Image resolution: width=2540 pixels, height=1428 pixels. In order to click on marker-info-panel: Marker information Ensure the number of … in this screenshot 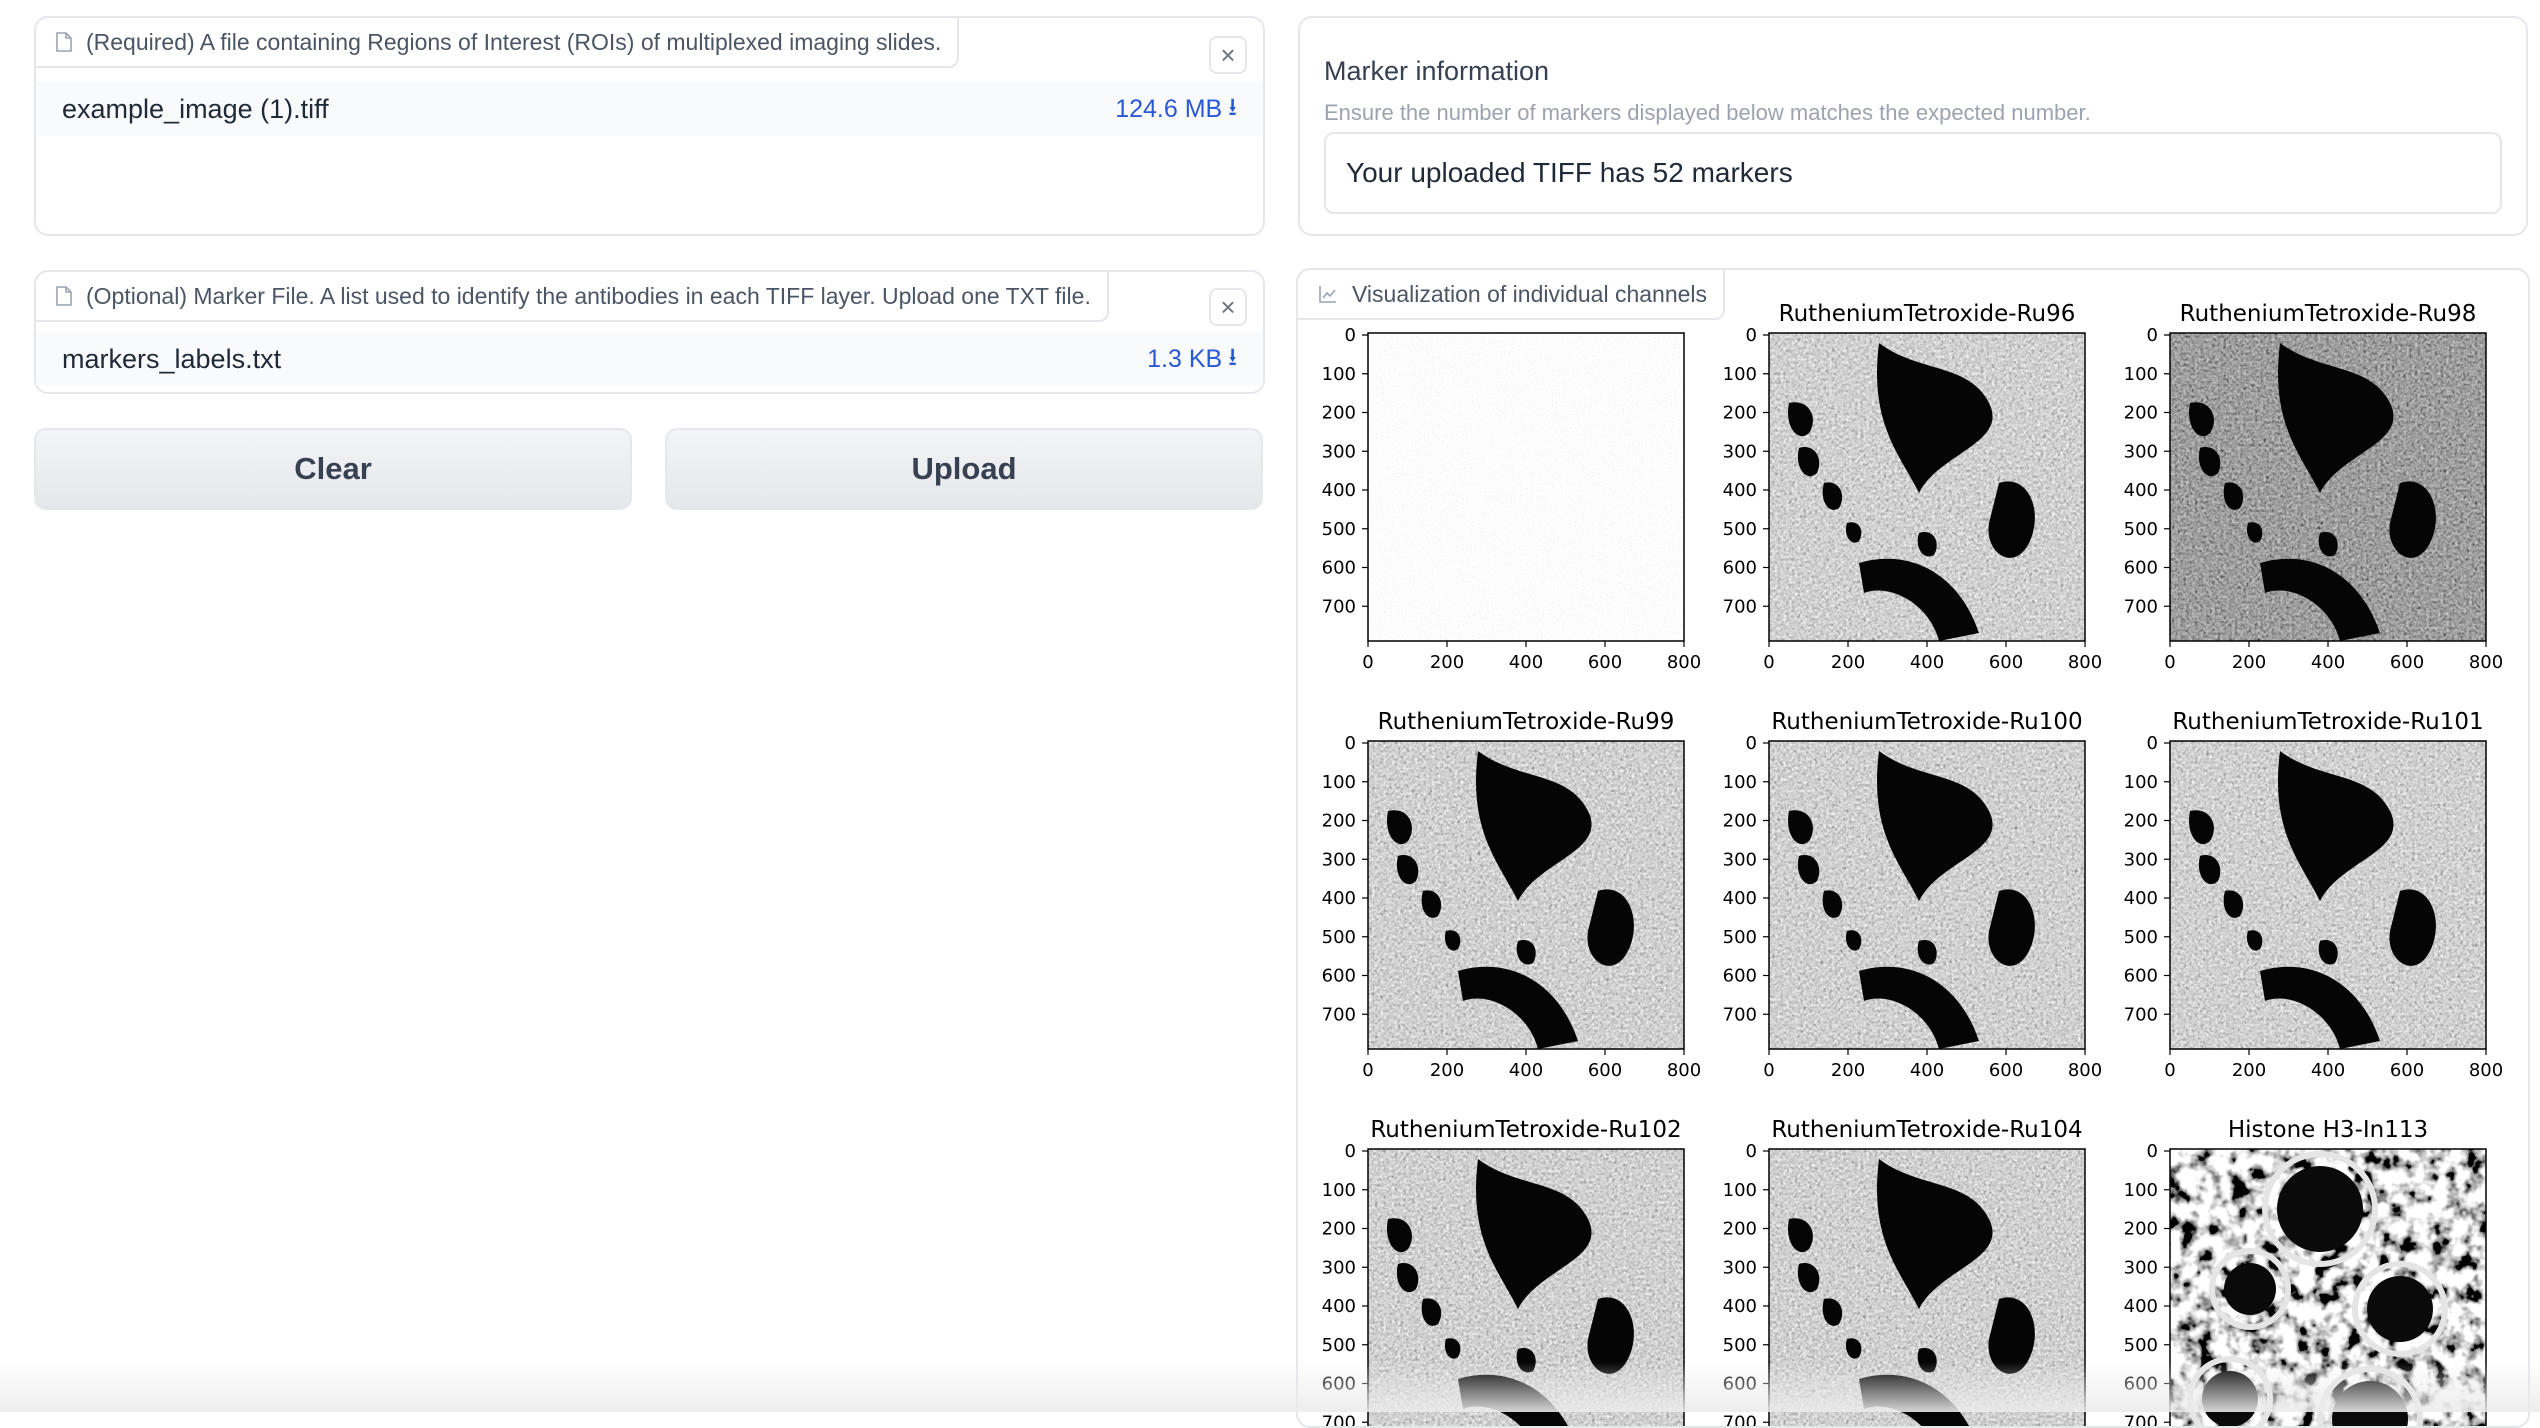, I will do `click(1913, 126)`.